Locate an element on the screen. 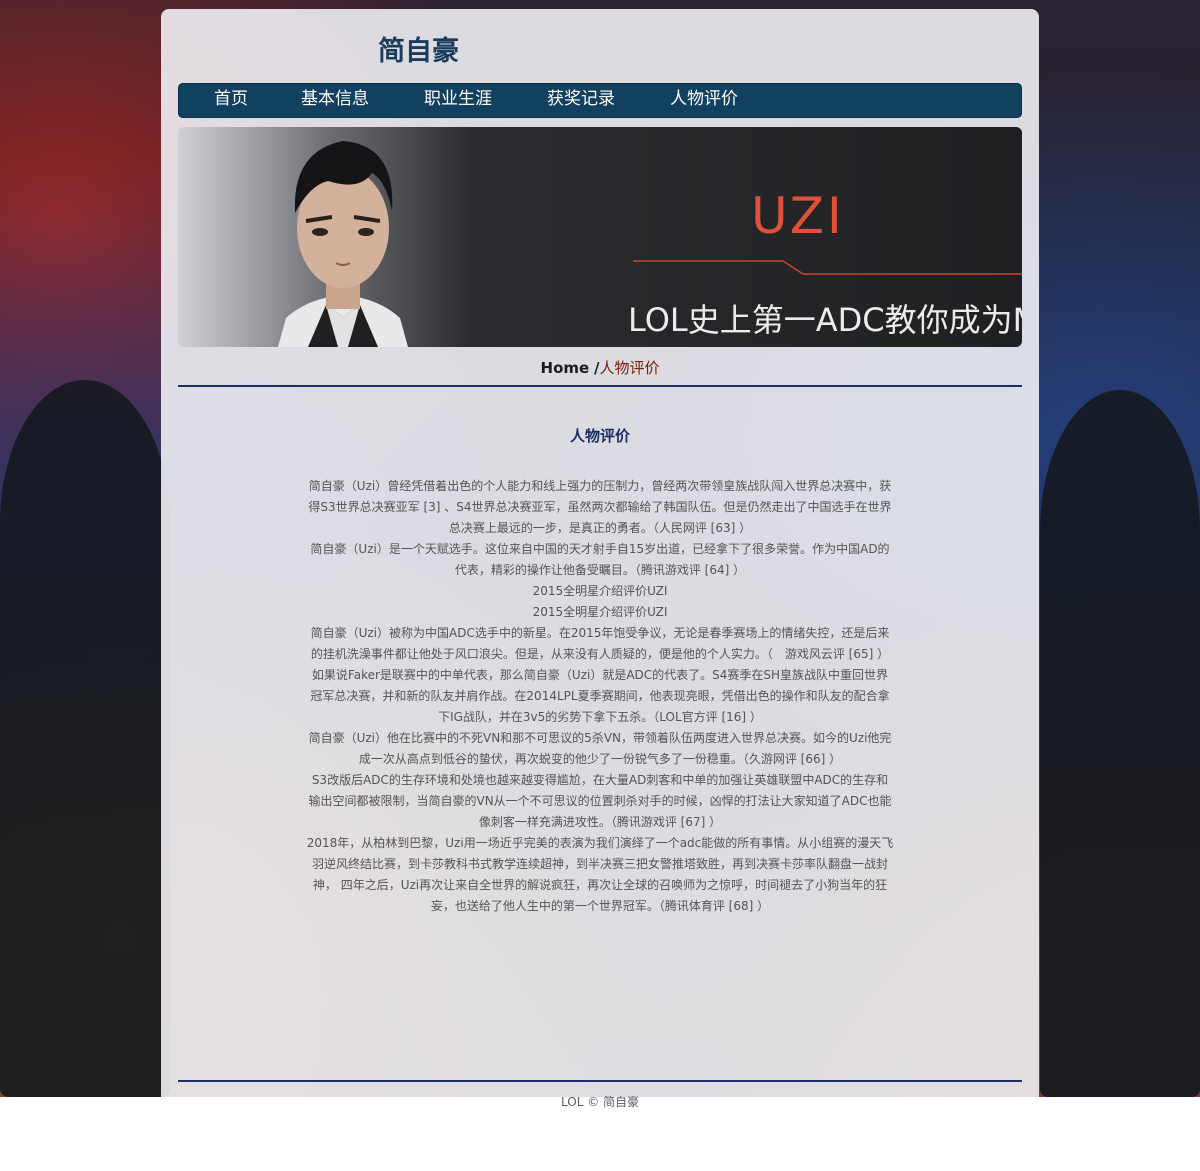 The width and height of the screenshot is (1200, 1171). banner-logo-text: UZI is located at coordinates (798, 216).